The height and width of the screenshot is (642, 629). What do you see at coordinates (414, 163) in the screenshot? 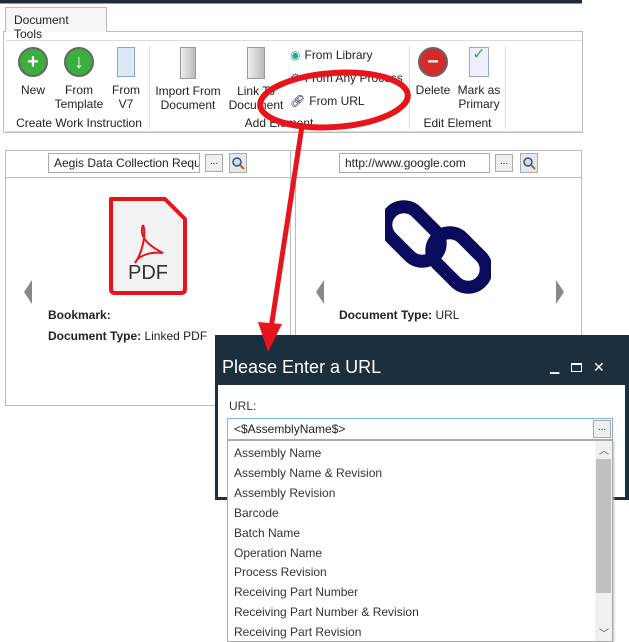
I see `right-url-input: http://www.google.com` at bounding box center [414, 163].